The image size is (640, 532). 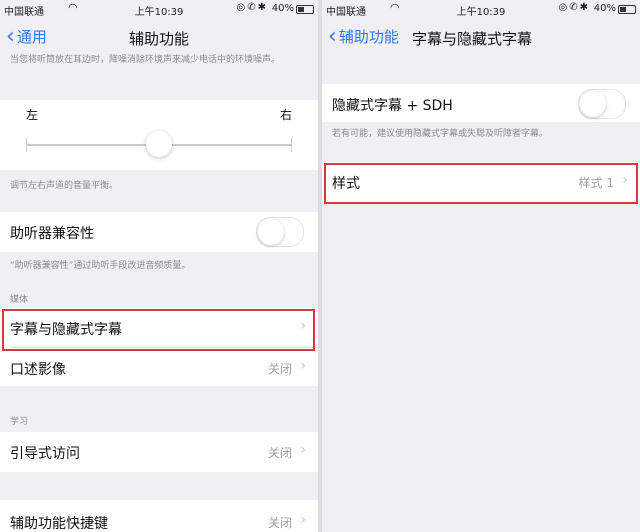 What do you see at coordinates (368, 37) in the screenshot?
I see `back-label: 辅助功能` at bounding box center [368, 37].